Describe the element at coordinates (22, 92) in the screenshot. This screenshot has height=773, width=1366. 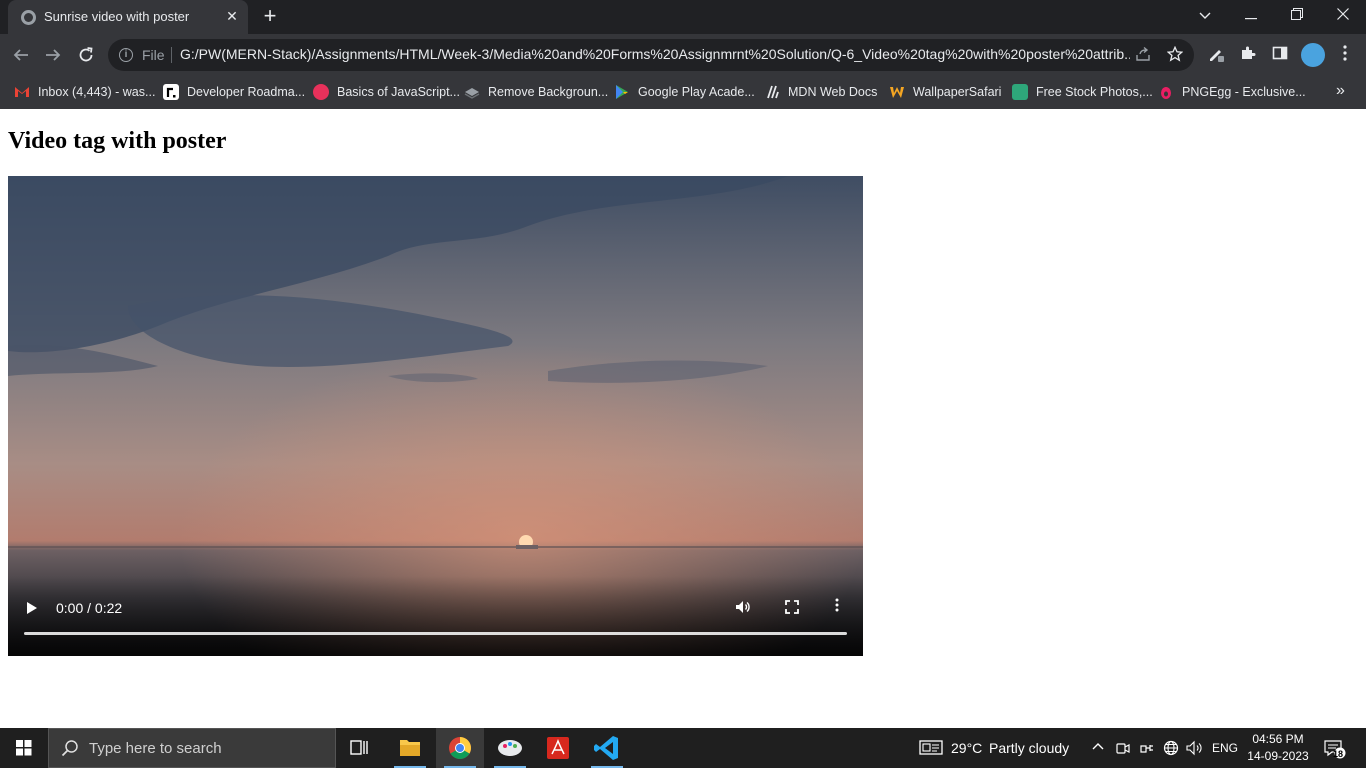
I see `gmail-icon` at that location.